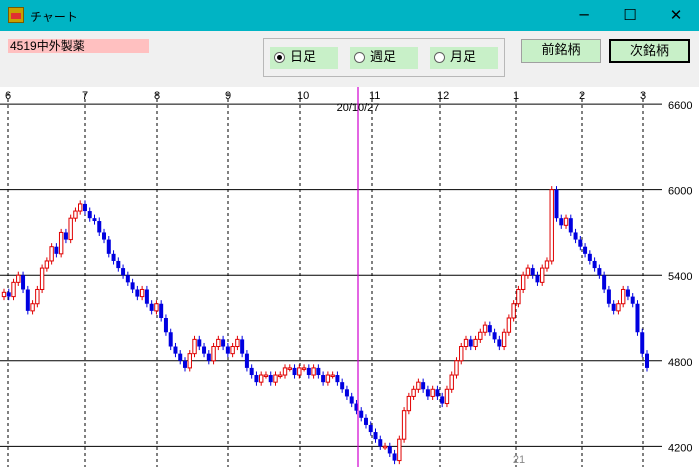  Describe the element at coordinates (358, 108) in the screenshot. I see `cursor-date-label: 20/10/27` at that location.